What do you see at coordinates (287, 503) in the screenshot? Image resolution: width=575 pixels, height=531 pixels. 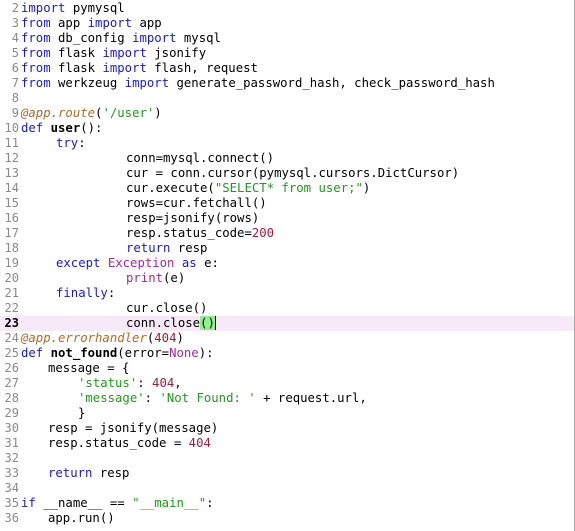 I see `code-line: 35 if __name__ == "__main__":` at bounding box center [287, 503].